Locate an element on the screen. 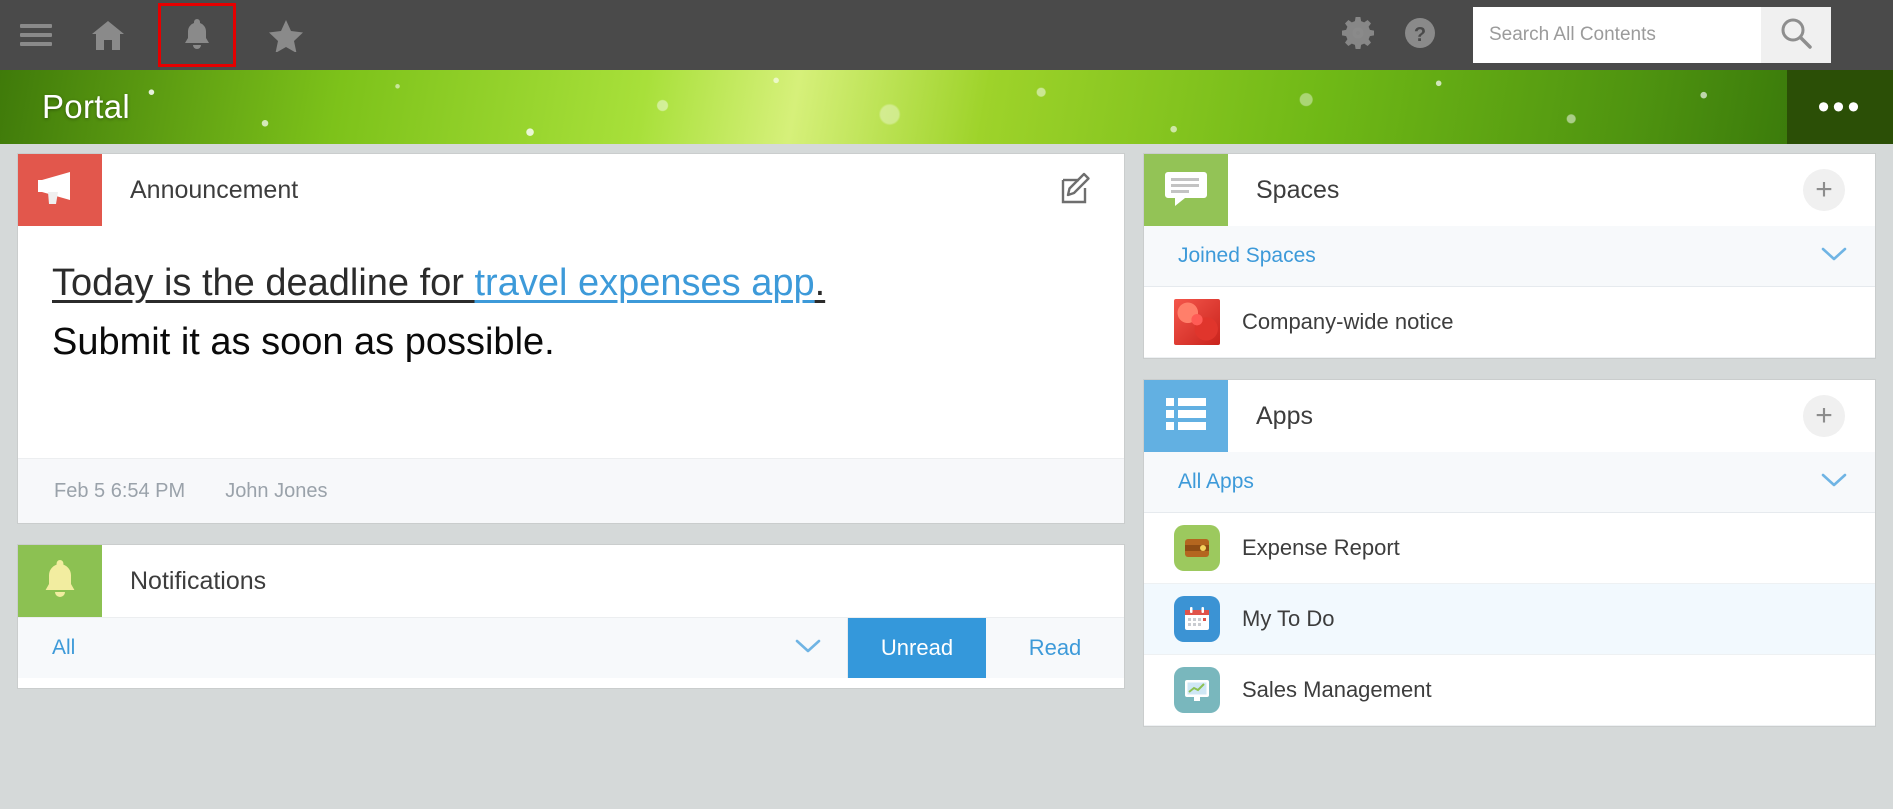  favorites-button is located at coordinates (286, 35).